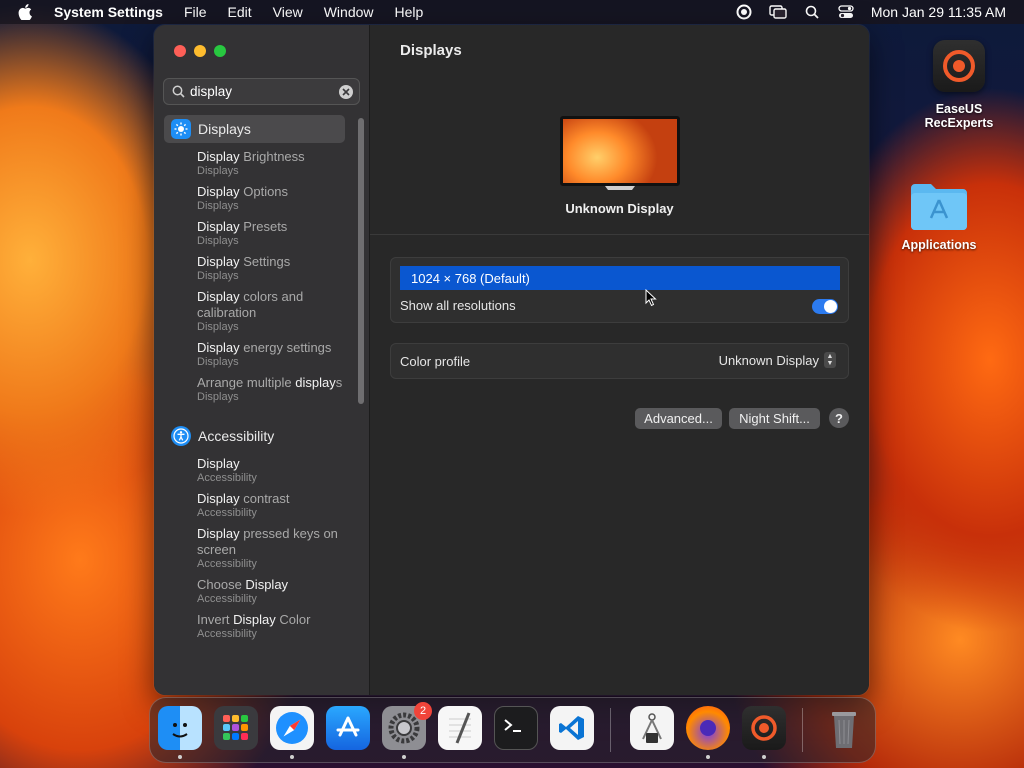 This screenshot has width=1024, height=768. Describe the element at coordinates (802, 730) in the screenshot. I see `dock-separator` at that location.